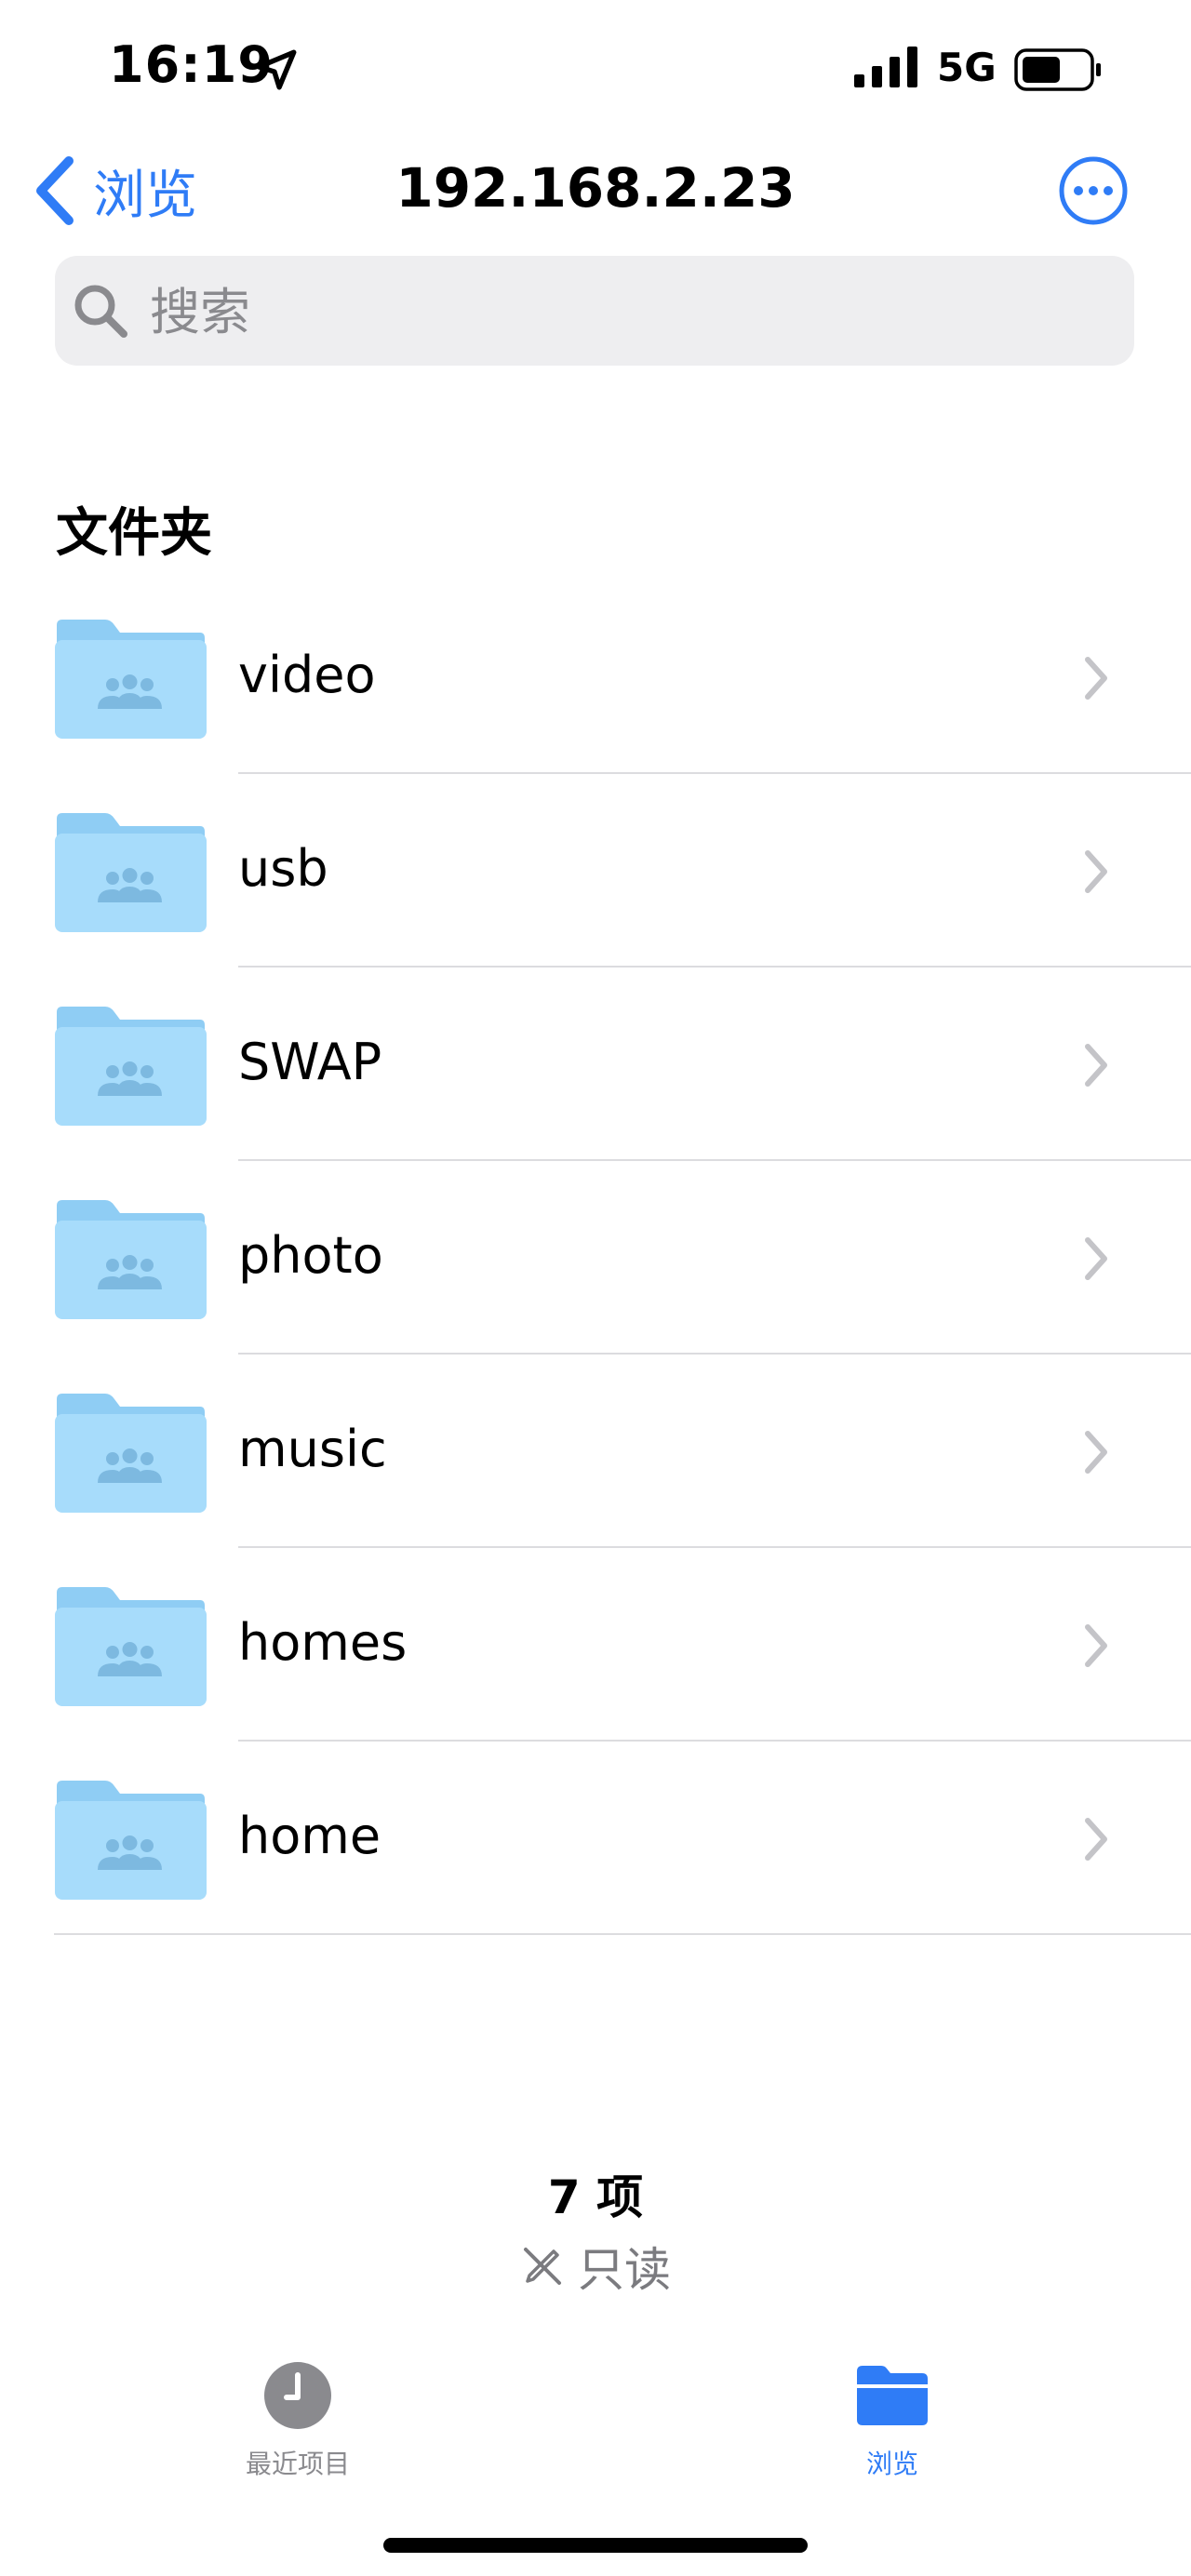 The width and height of the screenshot is (1191, 2576). I want to click on search-input, so click(624, 311).